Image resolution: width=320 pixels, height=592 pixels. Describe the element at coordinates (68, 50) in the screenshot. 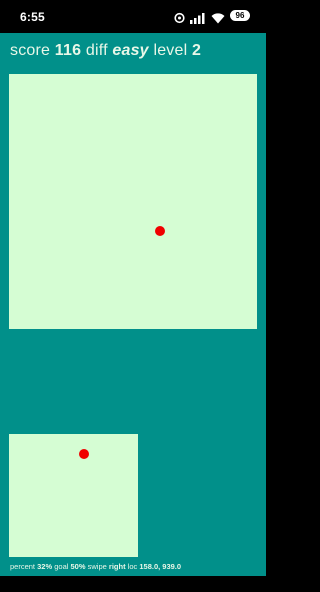

I see `score-value: 116` at that location.